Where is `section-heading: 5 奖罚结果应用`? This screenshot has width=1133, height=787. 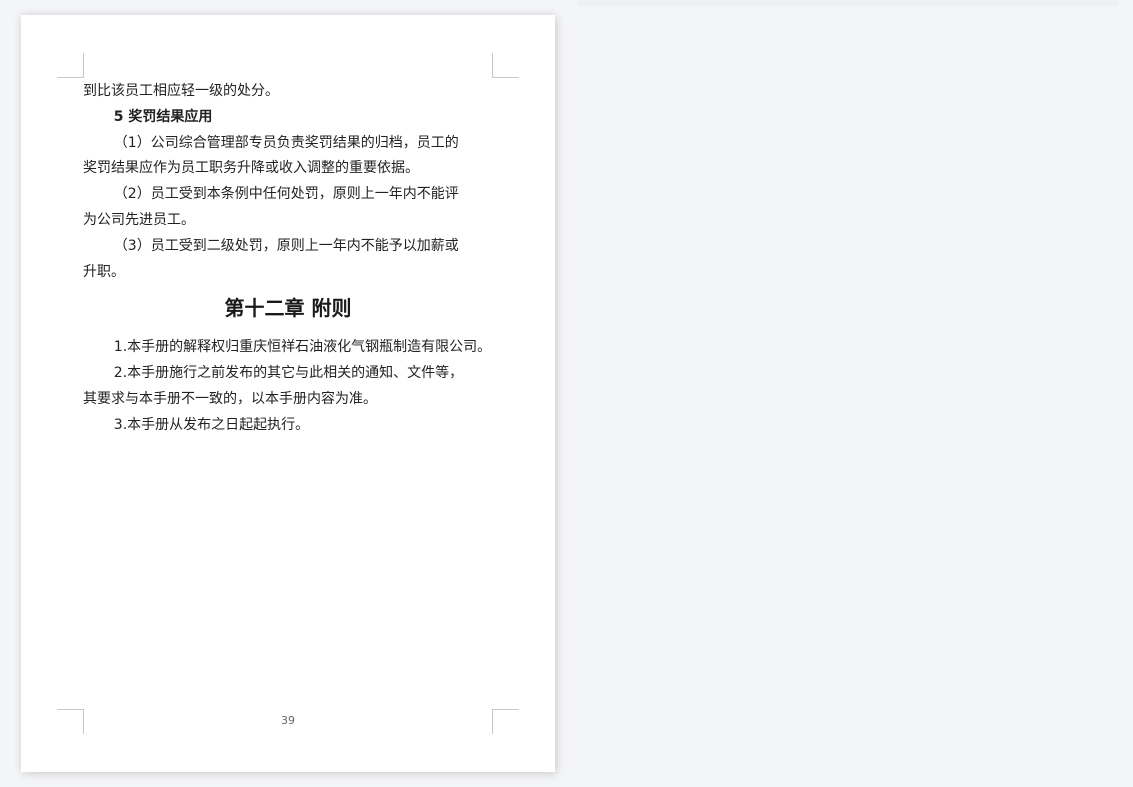 section-heading: 5 奖罚结果应用 is located at coordinates (163, 116).